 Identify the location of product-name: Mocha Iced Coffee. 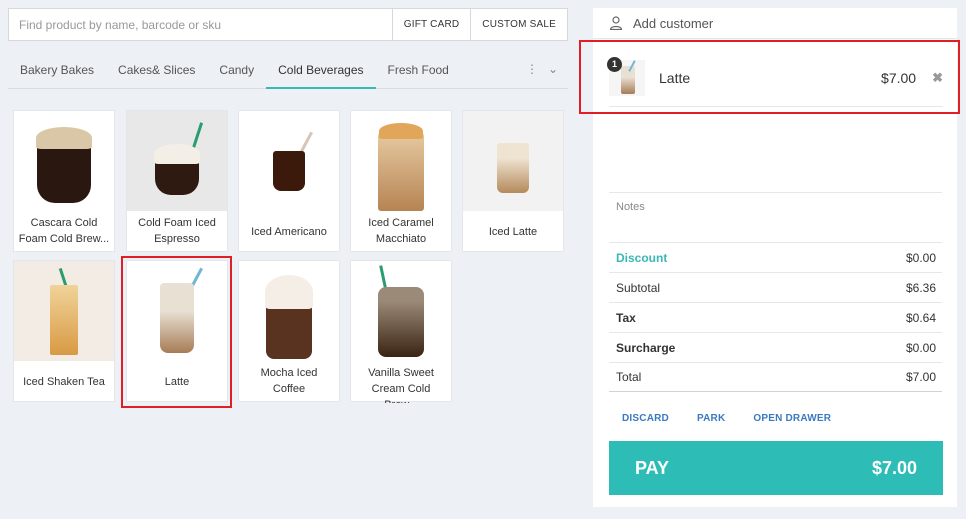
(289, 381).